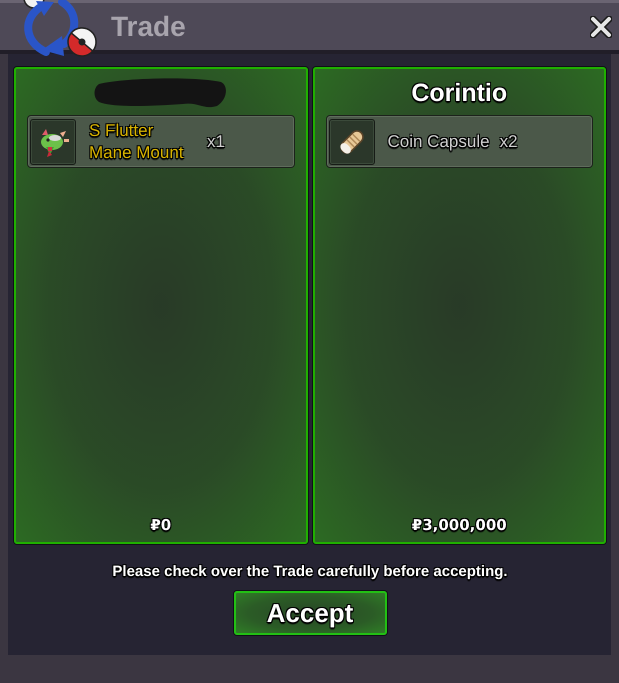  I want to click on trader-name: Corintio, so click(459, 93).